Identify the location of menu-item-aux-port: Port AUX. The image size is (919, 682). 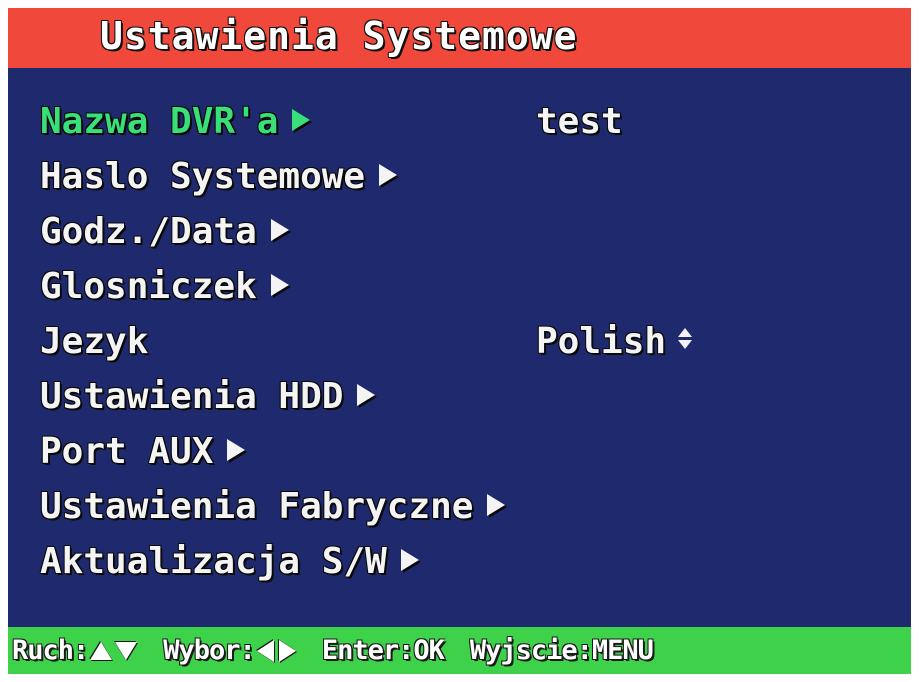
(470, 451).